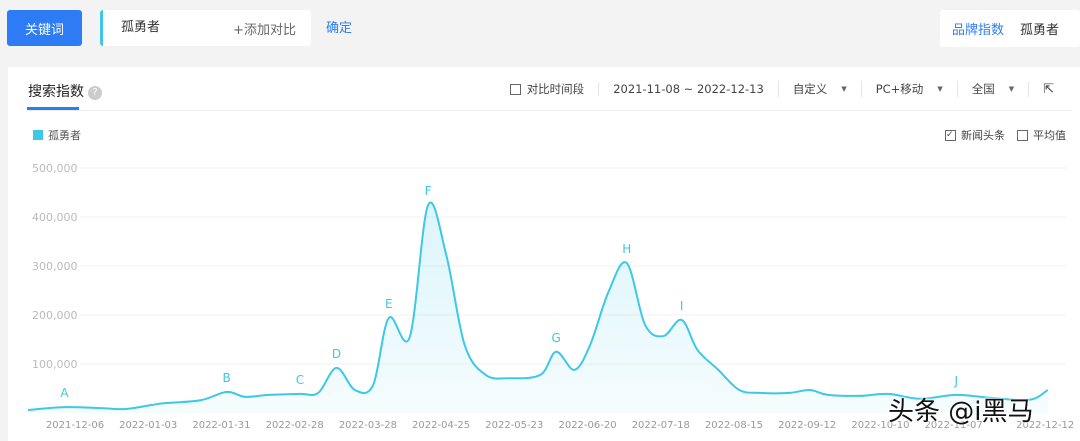 This screenshot has height=441, width=1080. I want to click on annotation-h: H, so click(626, 249).